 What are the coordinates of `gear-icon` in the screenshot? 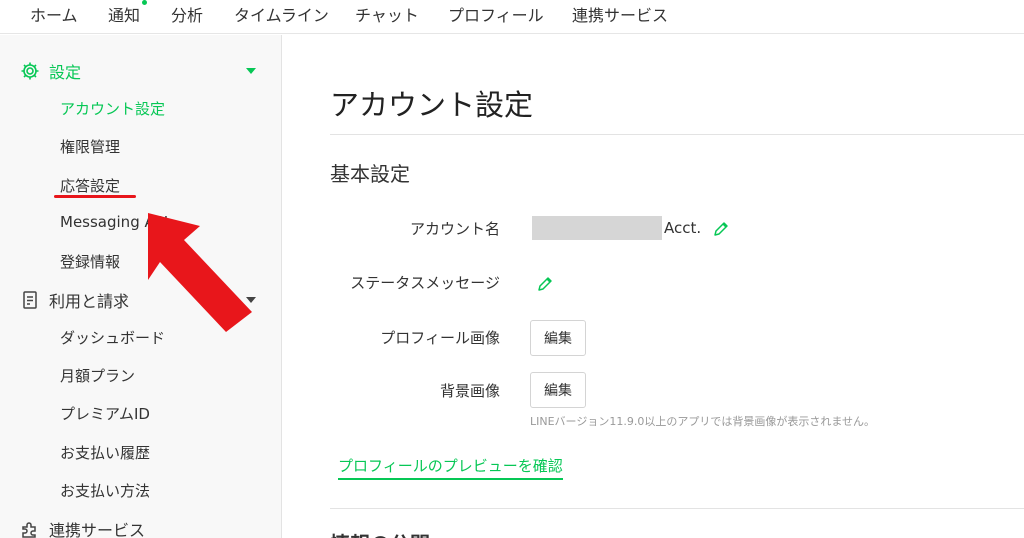 It's located at (30, 71).